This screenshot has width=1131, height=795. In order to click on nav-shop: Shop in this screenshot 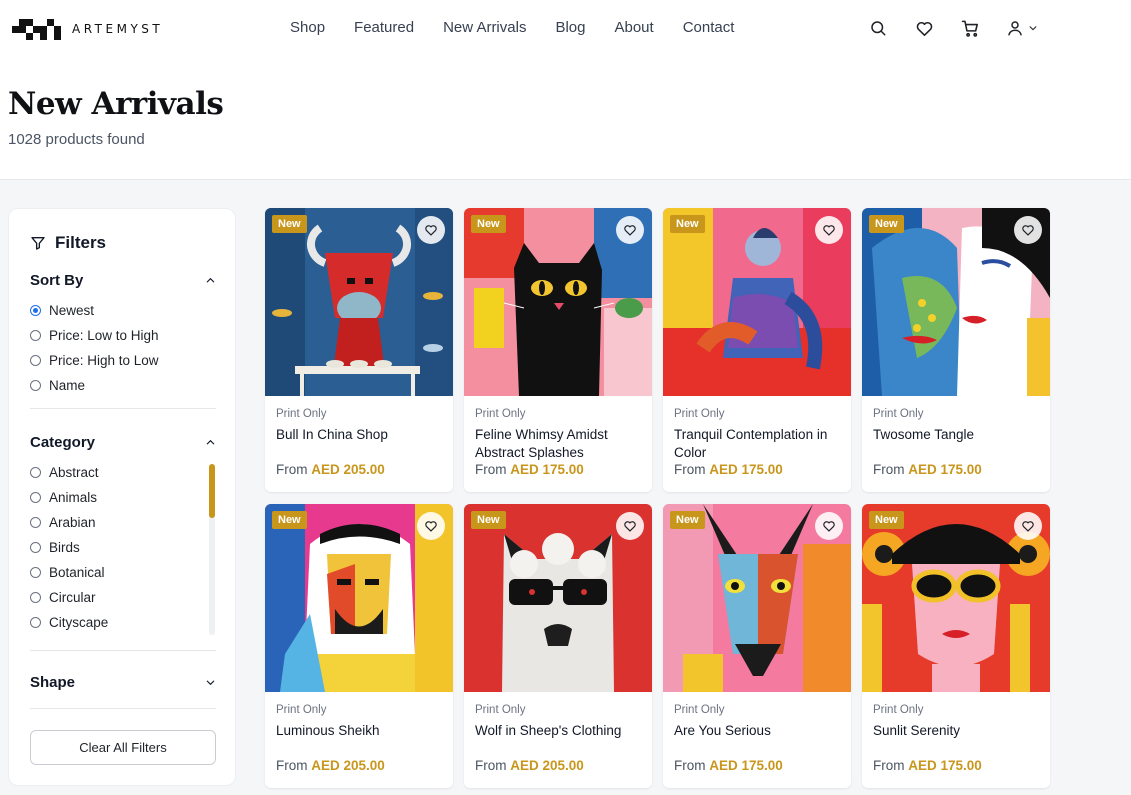, I will do `click(307, 27)`.